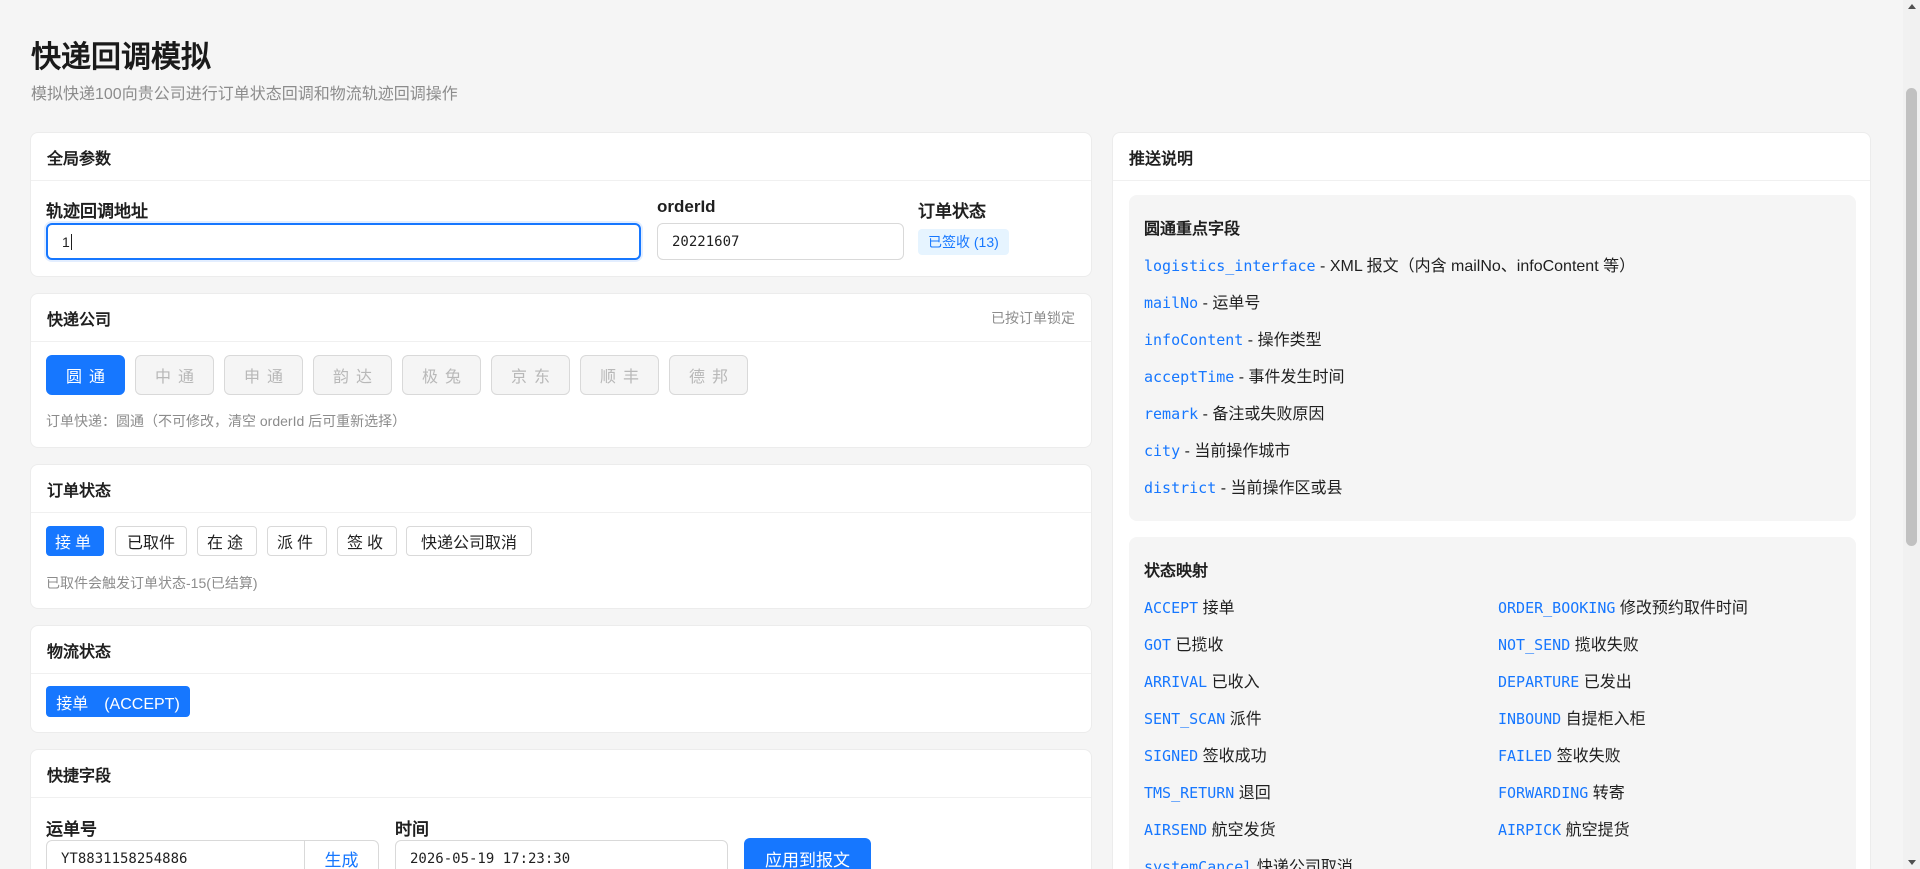 This screenshot has width=1920, height=869. What do you see at coordinates (530, 375) in the screenshot?
I see `courier-button-jd: 京东` at bounding box center [530, 375].